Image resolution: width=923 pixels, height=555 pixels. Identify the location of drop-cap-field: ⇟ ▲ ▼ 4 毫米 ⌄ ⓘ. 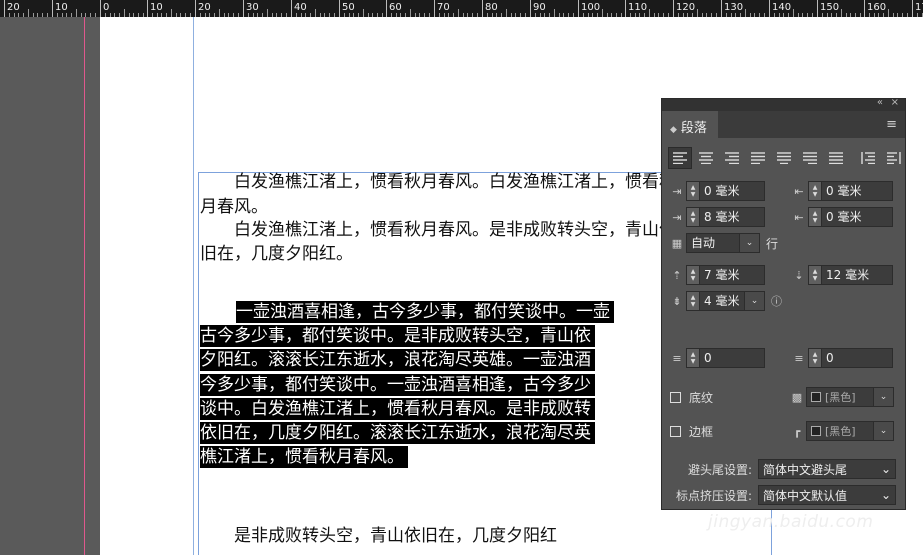
(725, 301).